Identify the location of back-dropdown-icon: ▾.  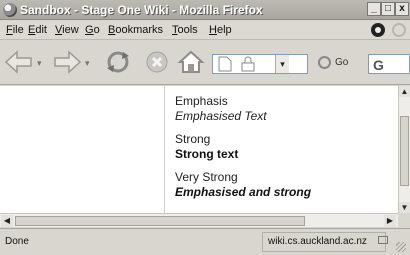
(39, 63).